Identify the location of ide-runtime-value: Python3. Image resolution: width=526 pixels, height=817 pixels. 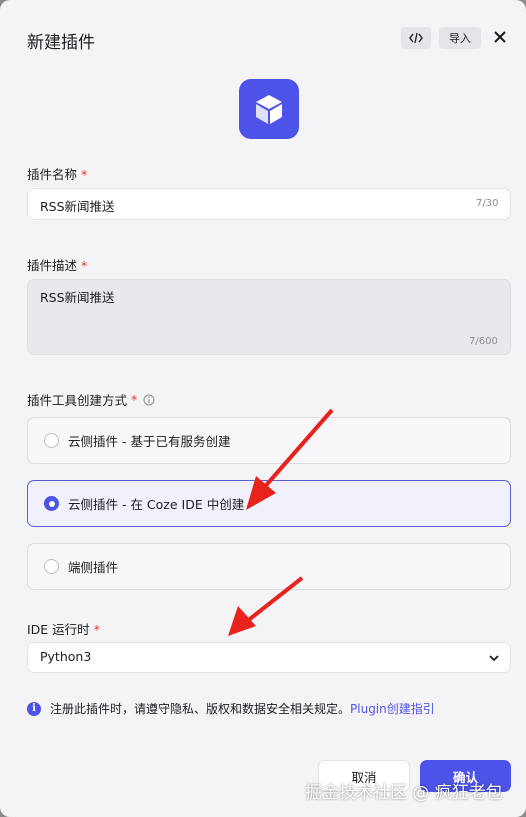
(66, 656).